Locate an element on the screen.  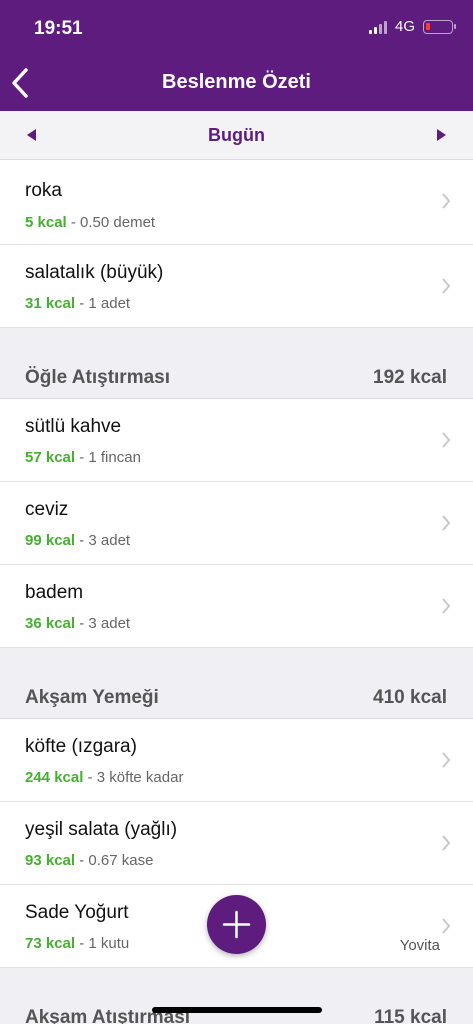
date-selector: Bugün is located at coordinates (236, 135).